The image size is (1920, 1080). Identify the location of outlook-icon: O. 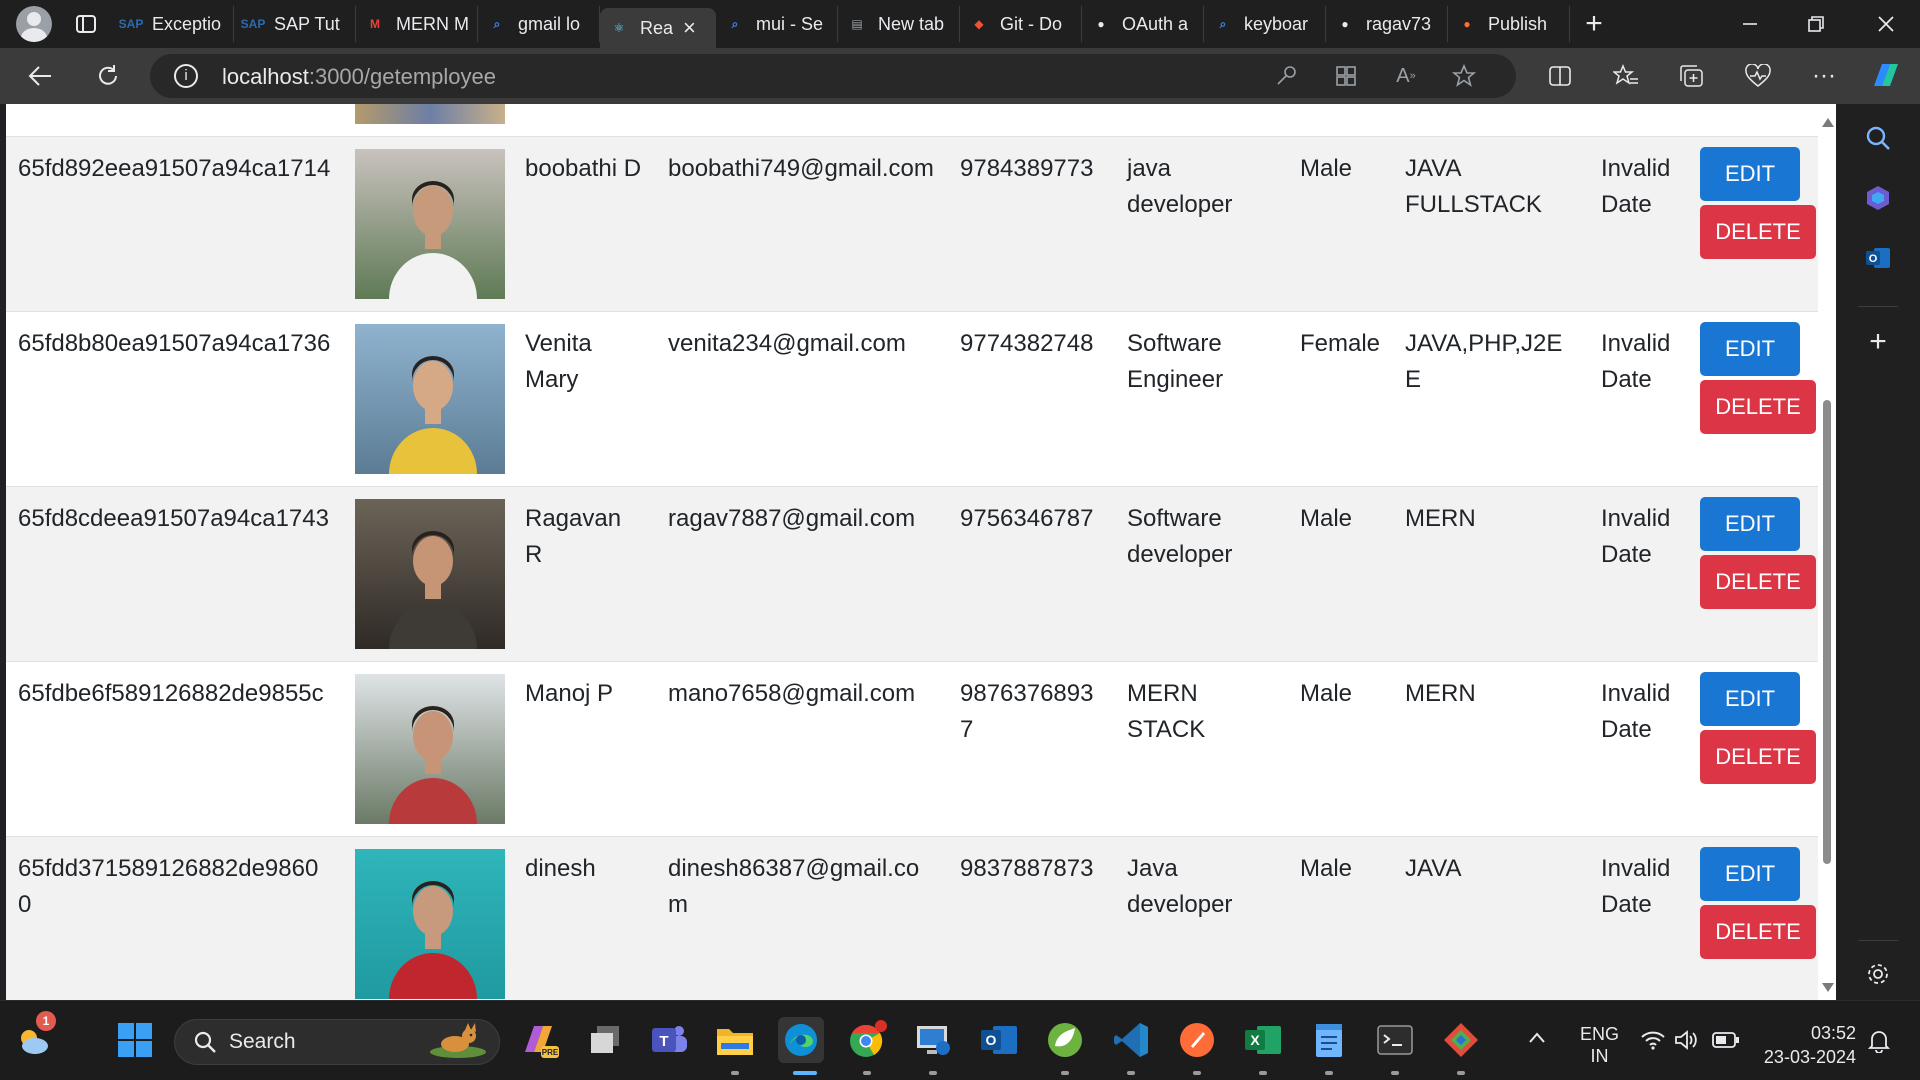
(999, 1040).